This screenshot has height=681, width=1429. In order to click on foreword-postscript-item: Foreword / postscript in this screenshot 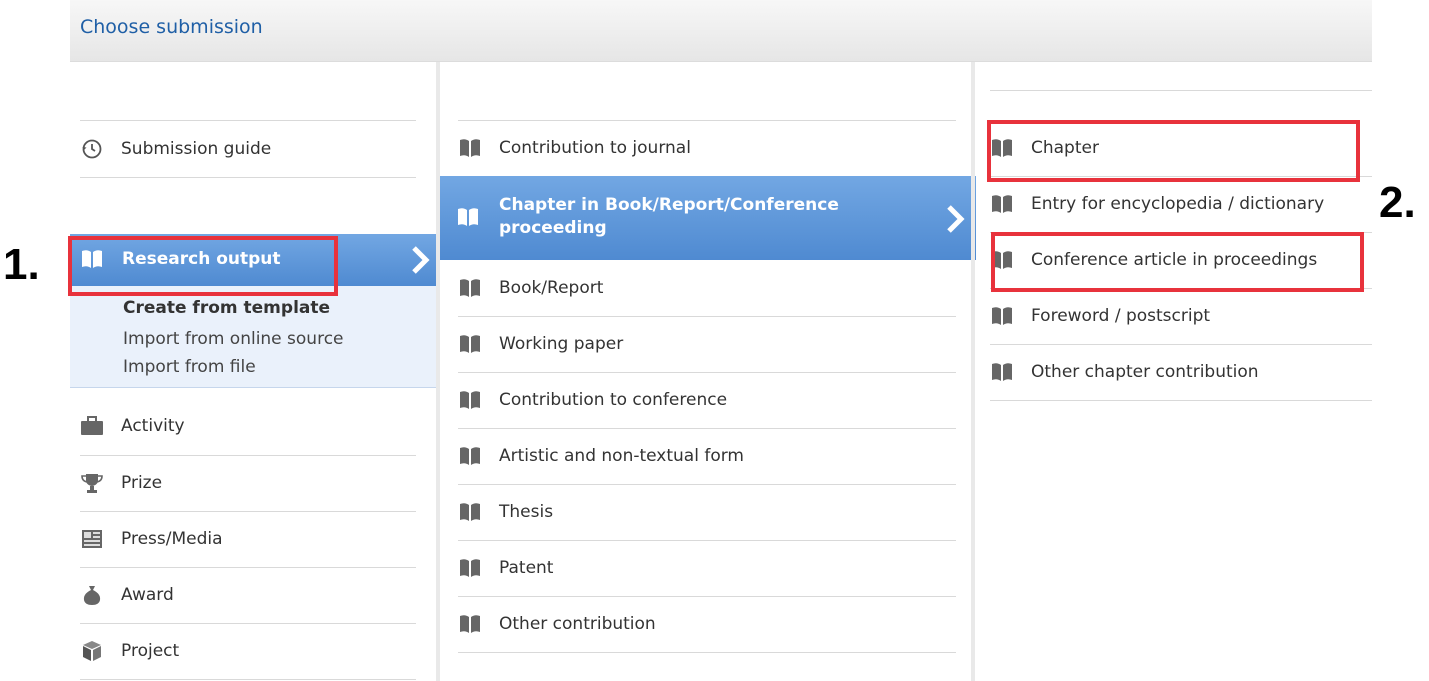, I will do `click(1175, 316)`.